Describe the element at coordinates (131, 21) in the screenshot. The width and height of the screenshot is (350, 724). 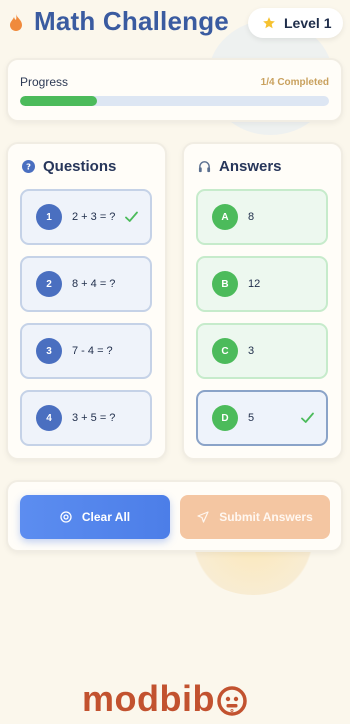
I see `app-title: Math Challenge` at that location.